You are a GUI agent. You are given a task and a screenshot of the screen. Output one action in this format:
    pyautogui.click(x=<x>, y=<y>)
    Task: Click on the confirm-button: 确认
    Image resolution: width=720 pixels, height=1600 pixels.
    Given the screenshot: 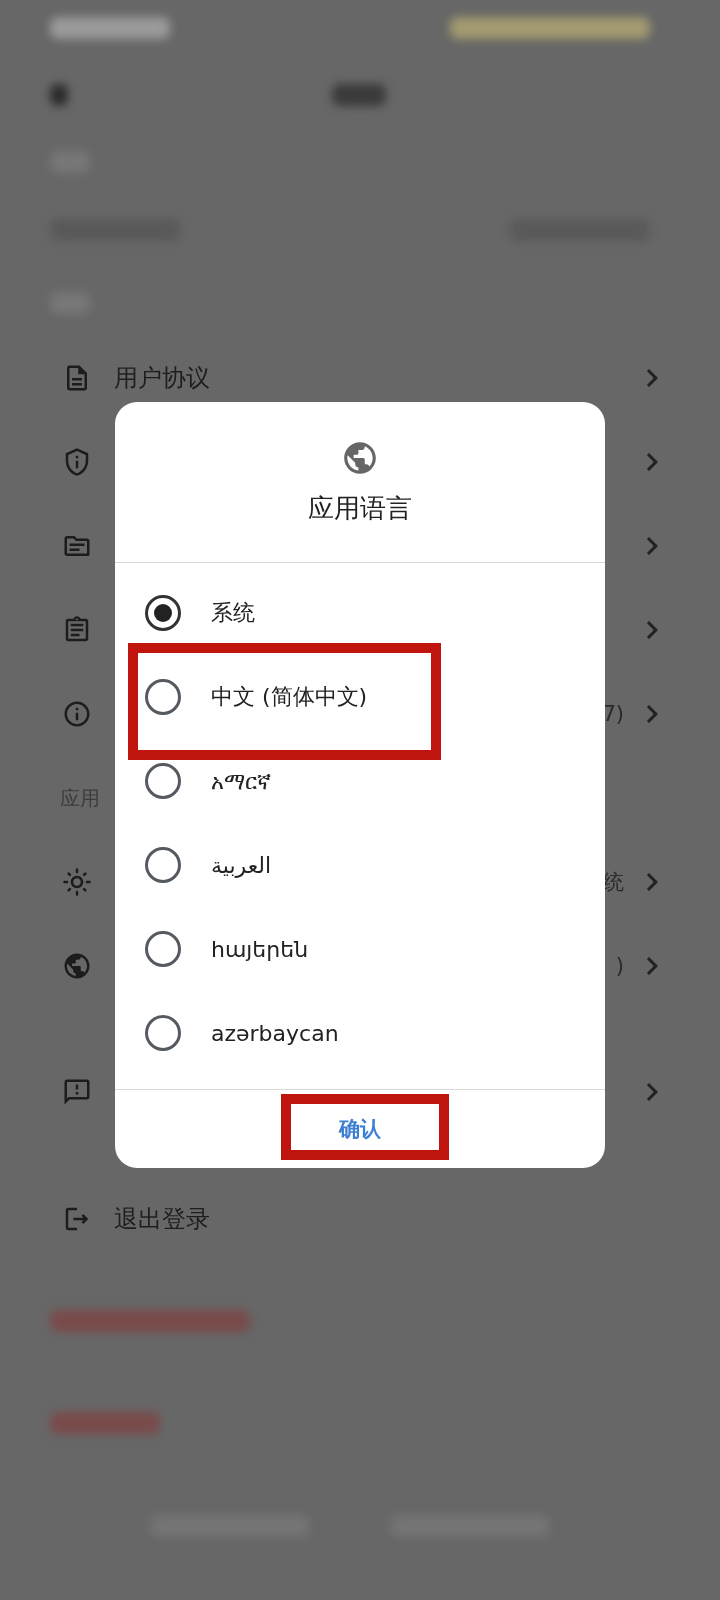 What is the action you would take?
    pyautogui.click(x=360, y=1129)
    